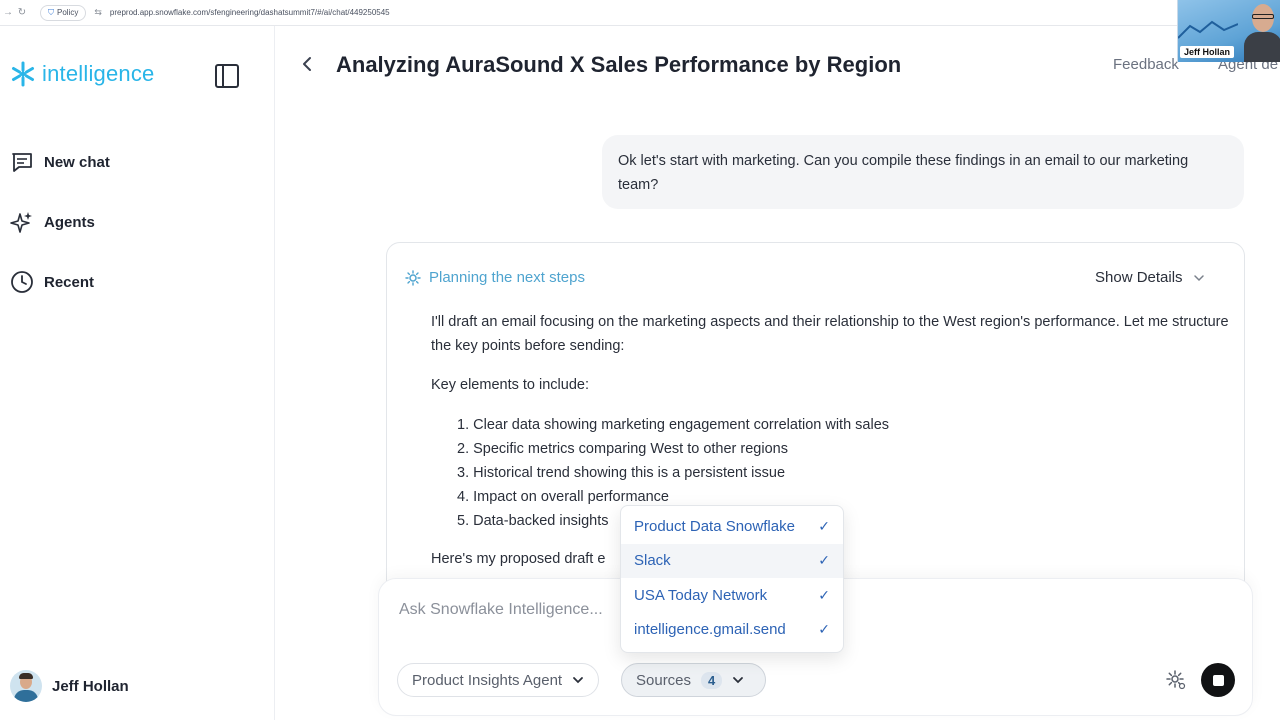  I want to click on planning-status: Planning the next steps, so click(495, 277).